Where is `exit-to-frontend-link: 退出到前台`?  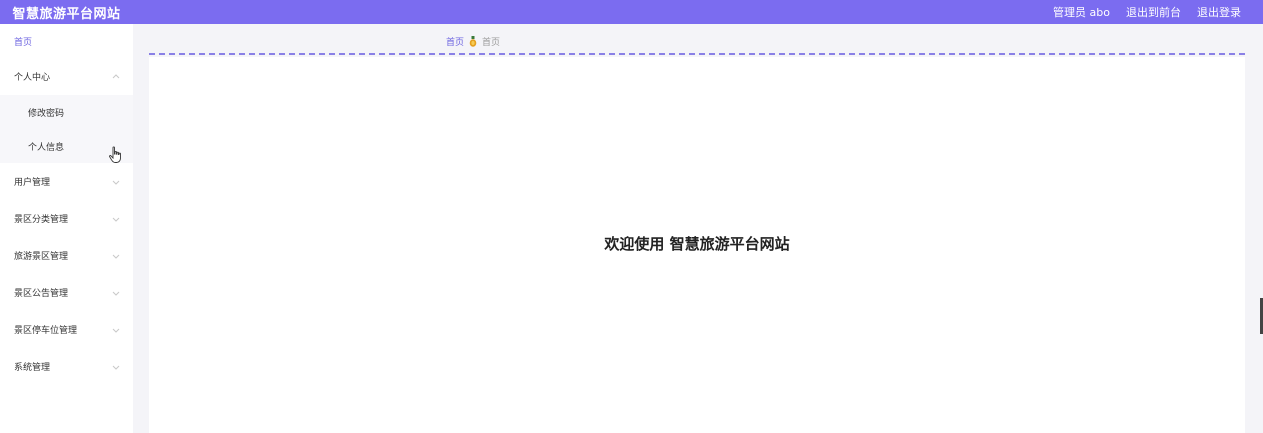
exit-to-frontend-link: 退出到前台 is located at coordinates (1153, 12).